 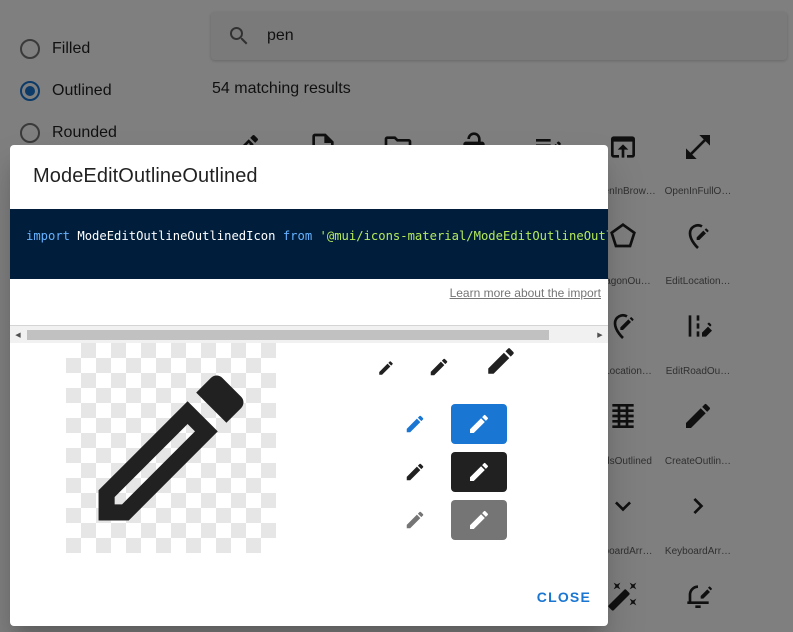 I want to click on pen-icon-large, so click(x=501, y=361).